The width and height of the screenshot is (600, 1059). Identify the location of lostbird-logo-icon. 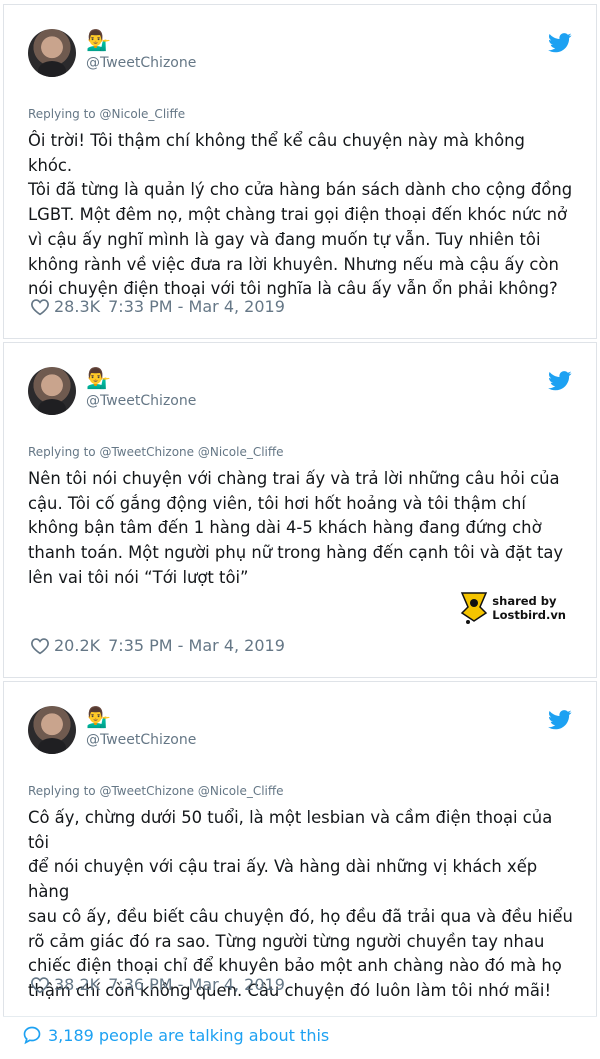
(474, 608).